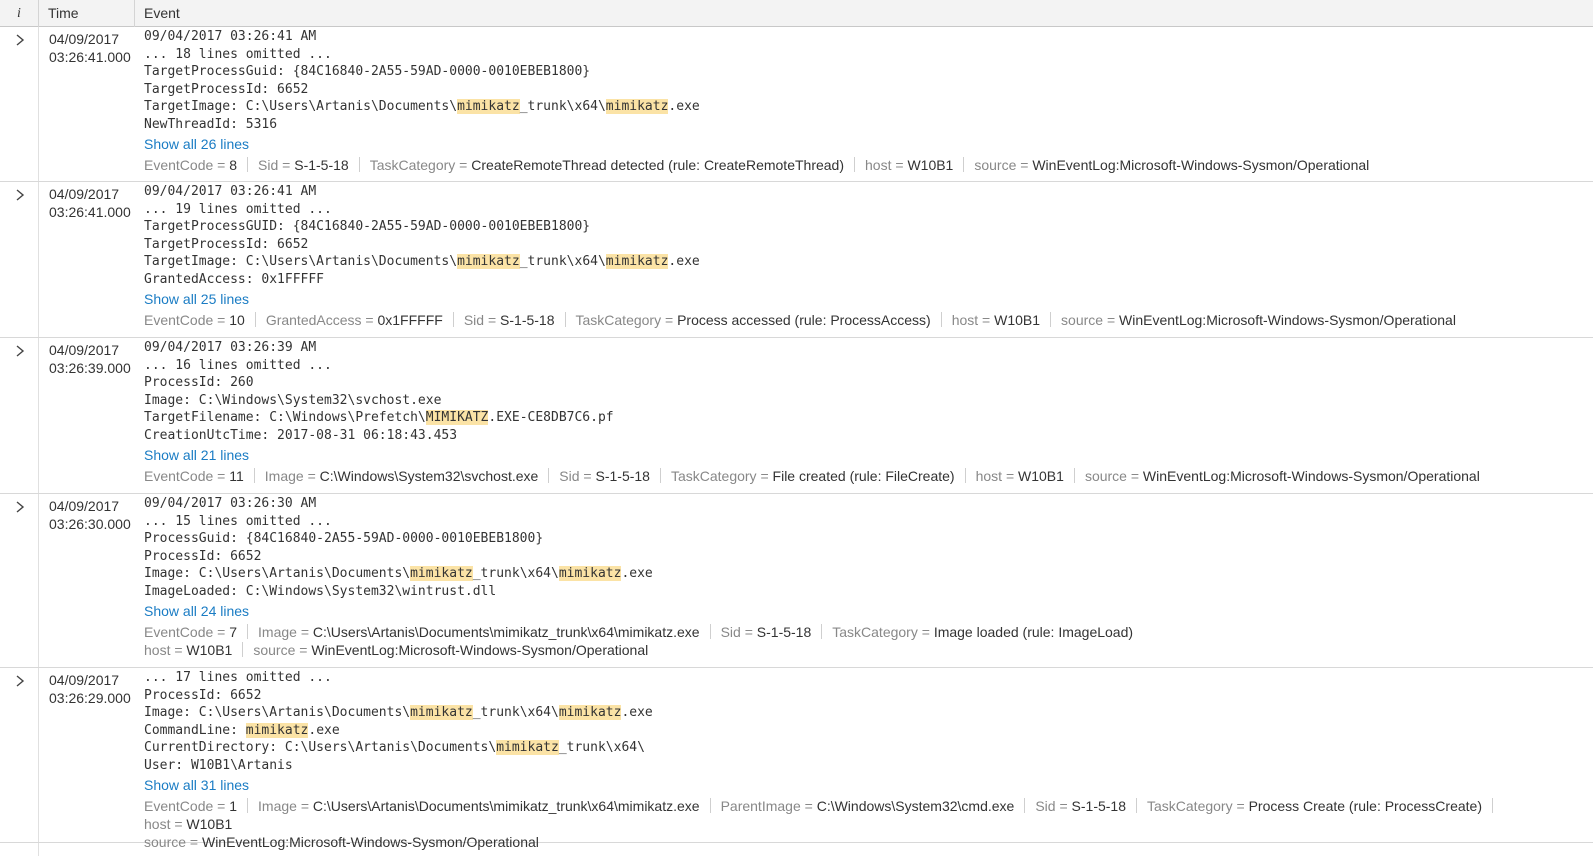  Describe the element at coordinates (196, 611) in the screenshot. I see `show-all-lines-link: Show all 24 lines` at that location.